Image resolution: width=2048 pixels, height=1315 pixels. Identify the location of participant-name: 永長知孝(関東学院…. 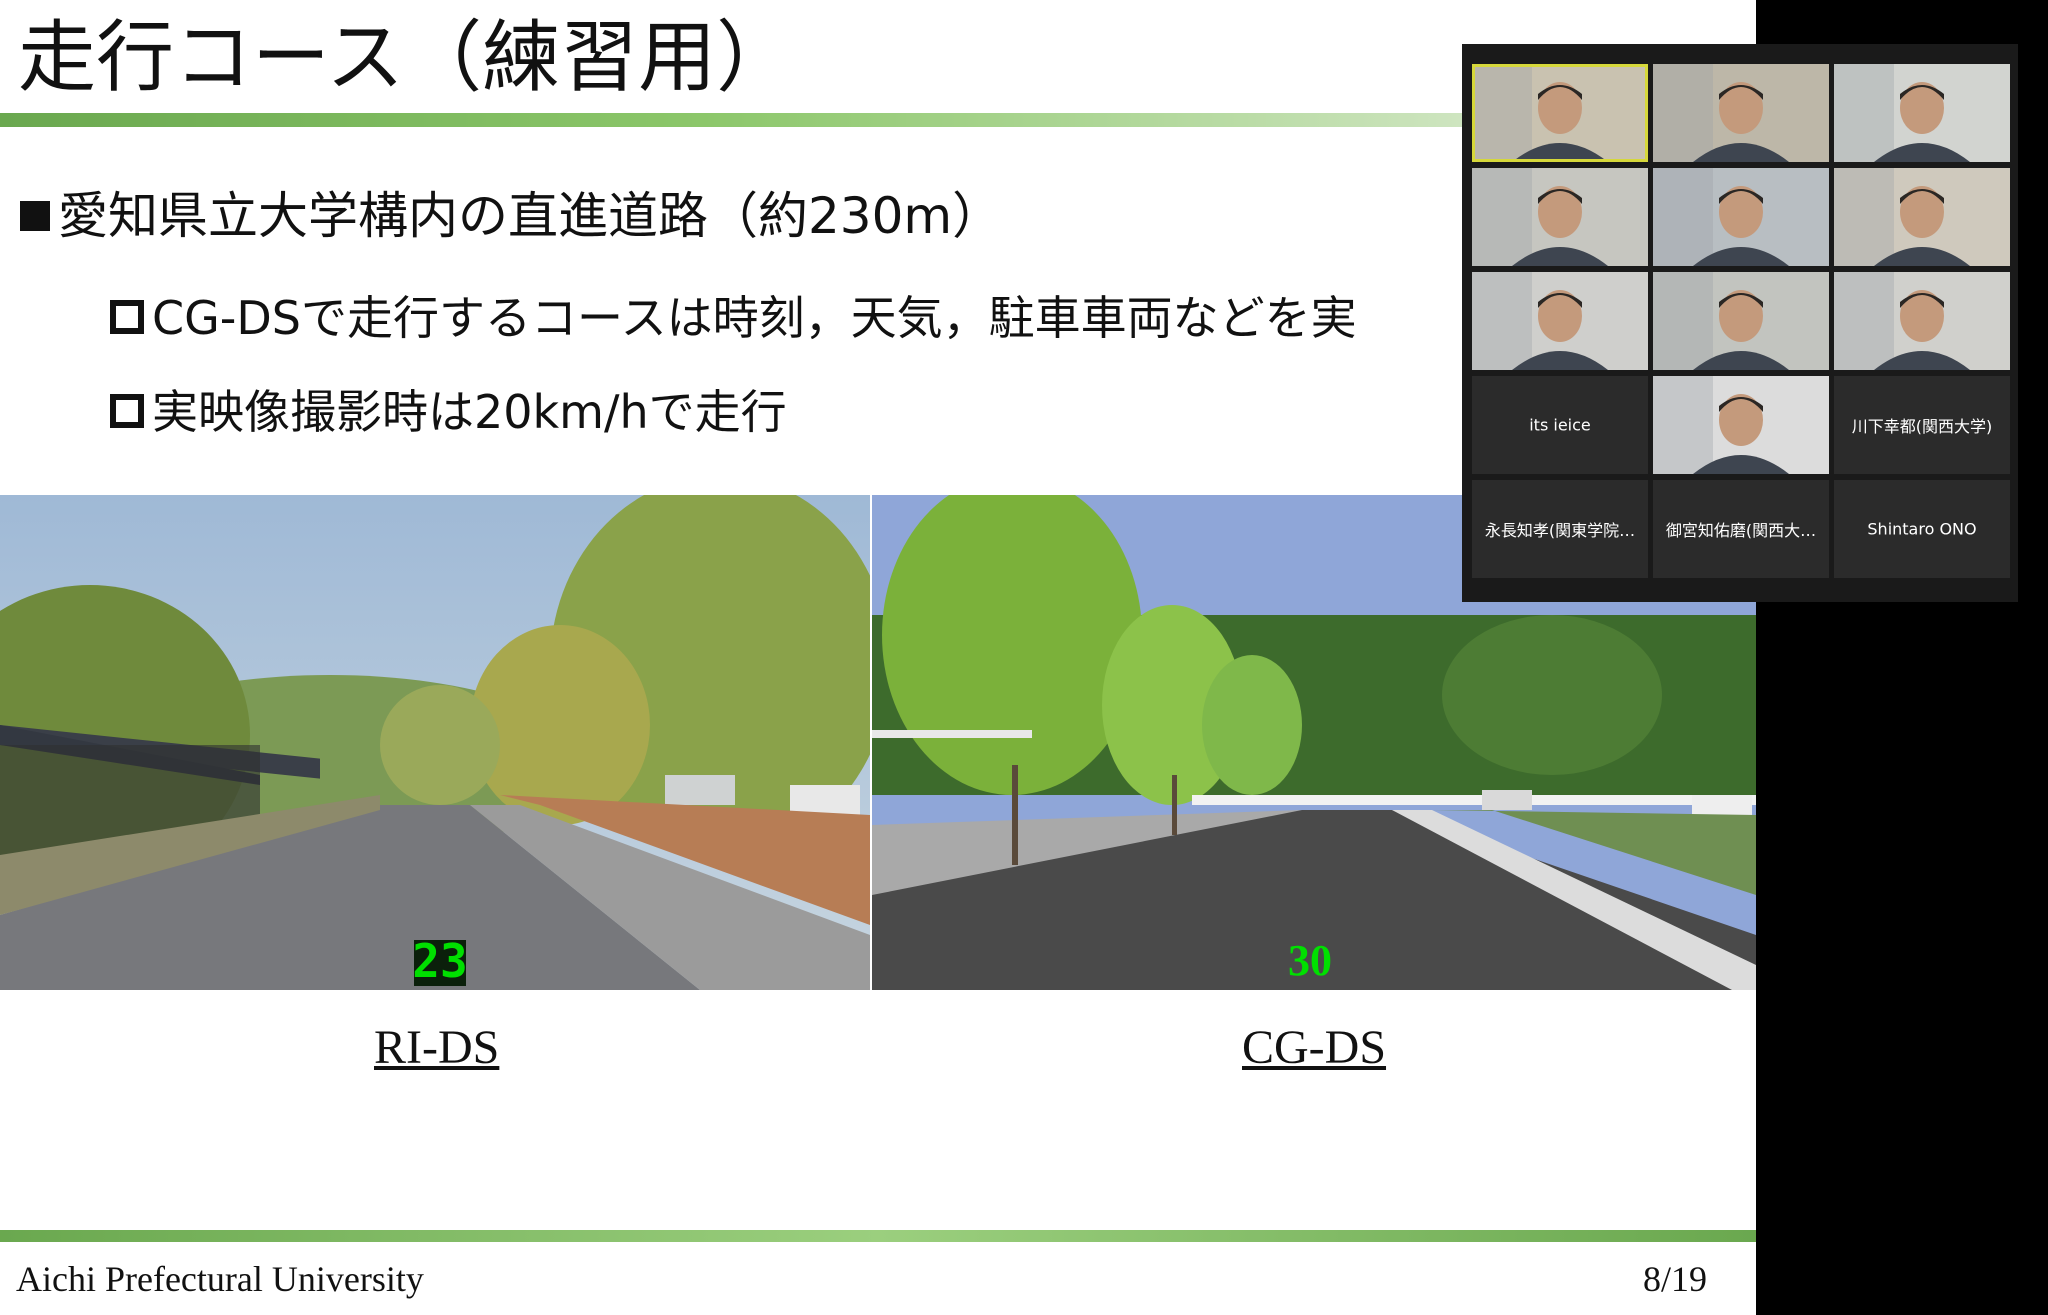
(1560, 530).